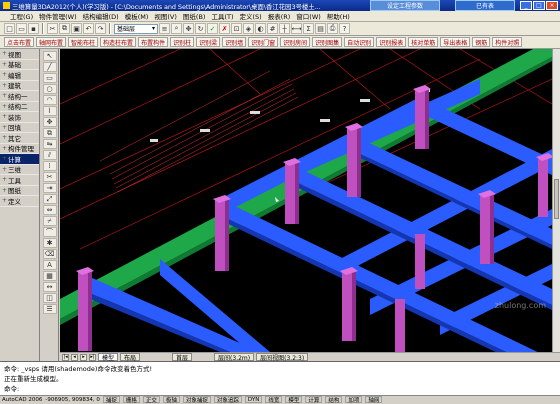  Describe the element at coordinates (320, 28) in the screenshot. I see `report-icon: ▤` at that location.